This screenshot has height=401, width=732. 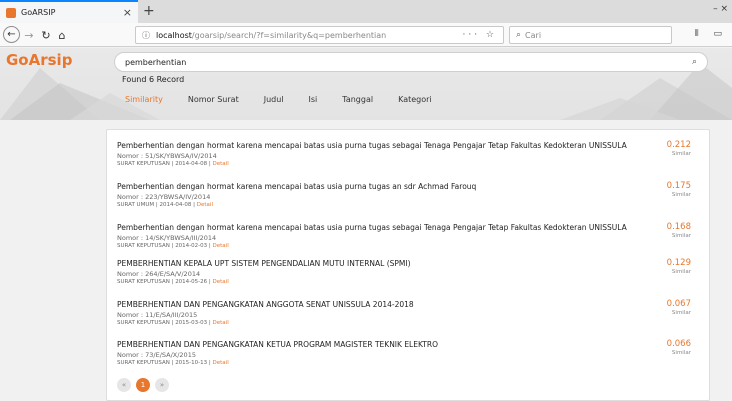 What do you see at coordinates (408, 62) in the screenshot?
I see `search-input` at bounding box center [408, 62].